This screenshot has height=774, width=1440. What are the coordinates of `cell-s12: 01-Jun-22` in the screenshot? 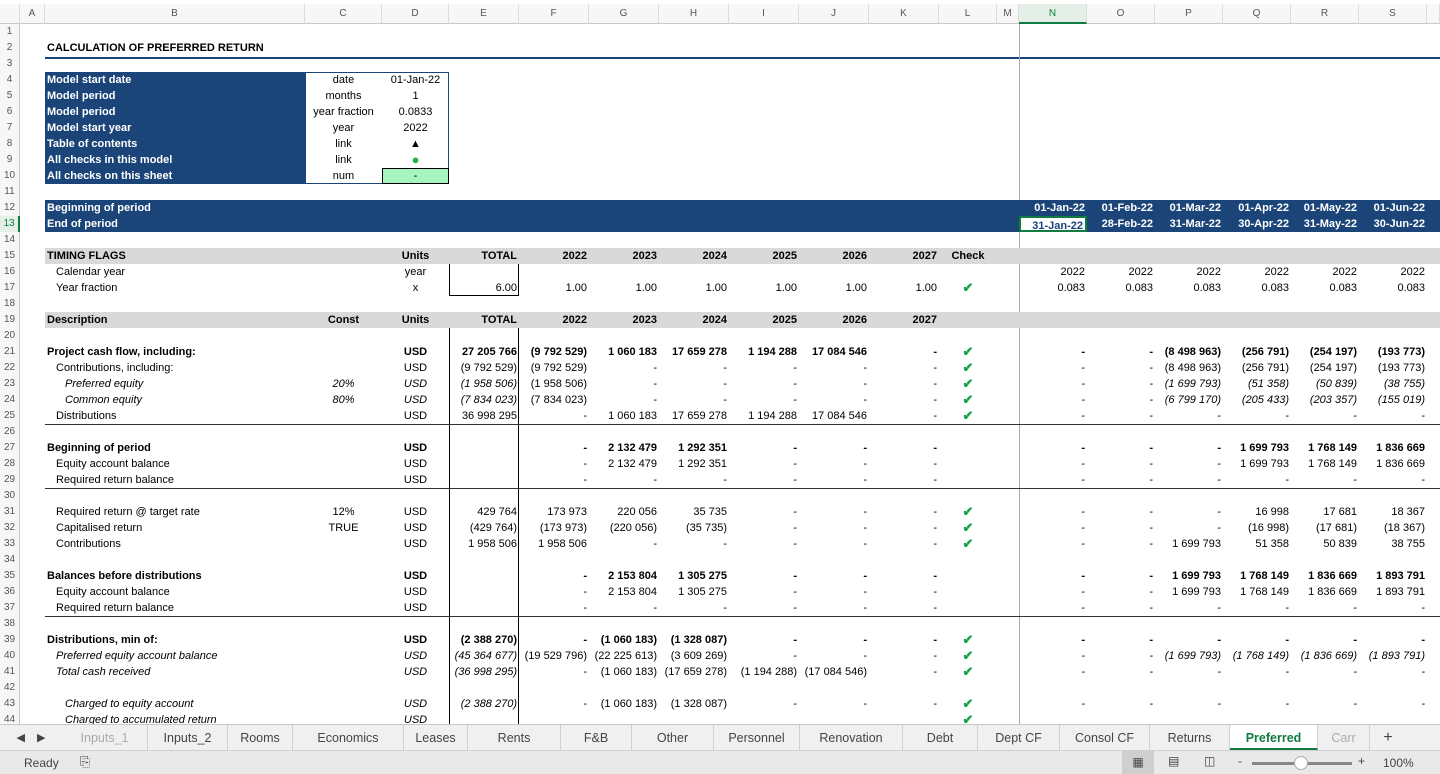 It's located at (1393, 208).